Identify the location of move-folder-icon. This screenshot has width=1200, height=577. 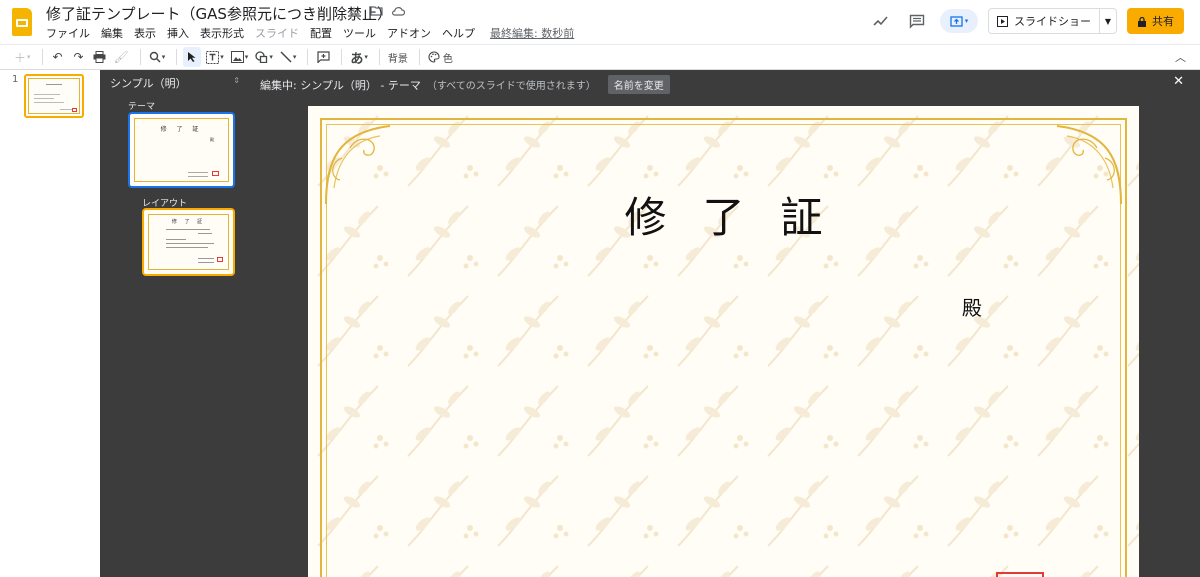
(376, 12).